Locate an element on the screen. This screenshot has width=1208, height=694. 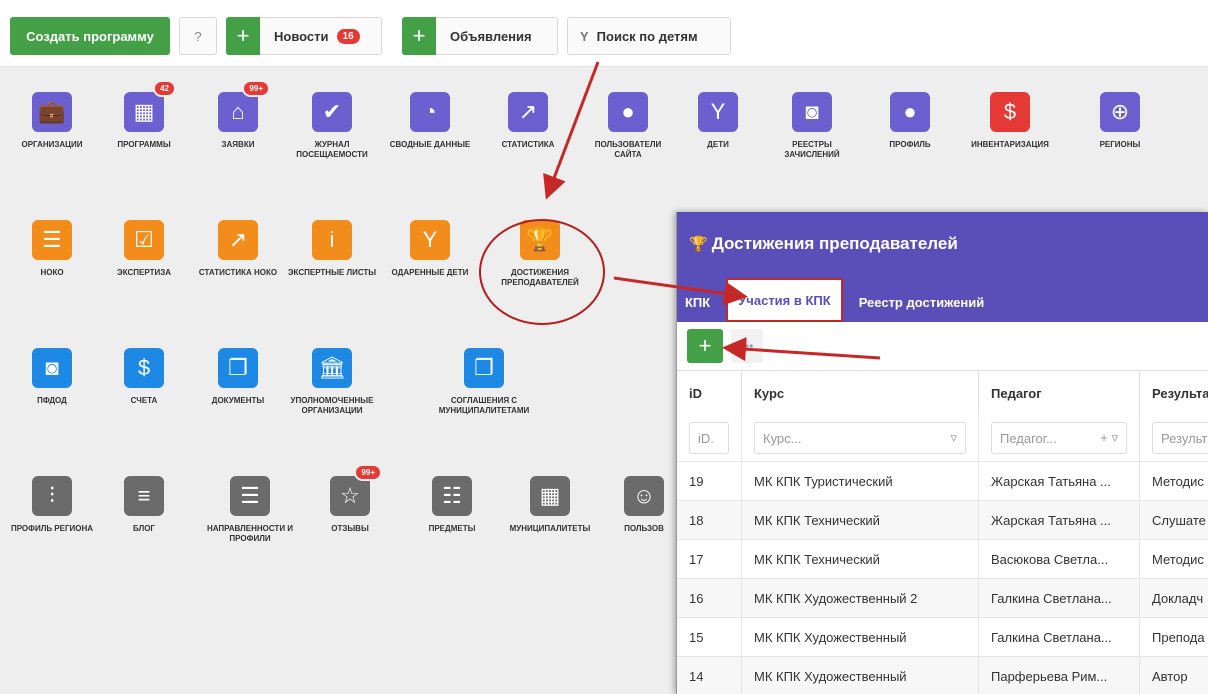
module-tile: ◙ ПФДОД is located at coordinates (52, 377).